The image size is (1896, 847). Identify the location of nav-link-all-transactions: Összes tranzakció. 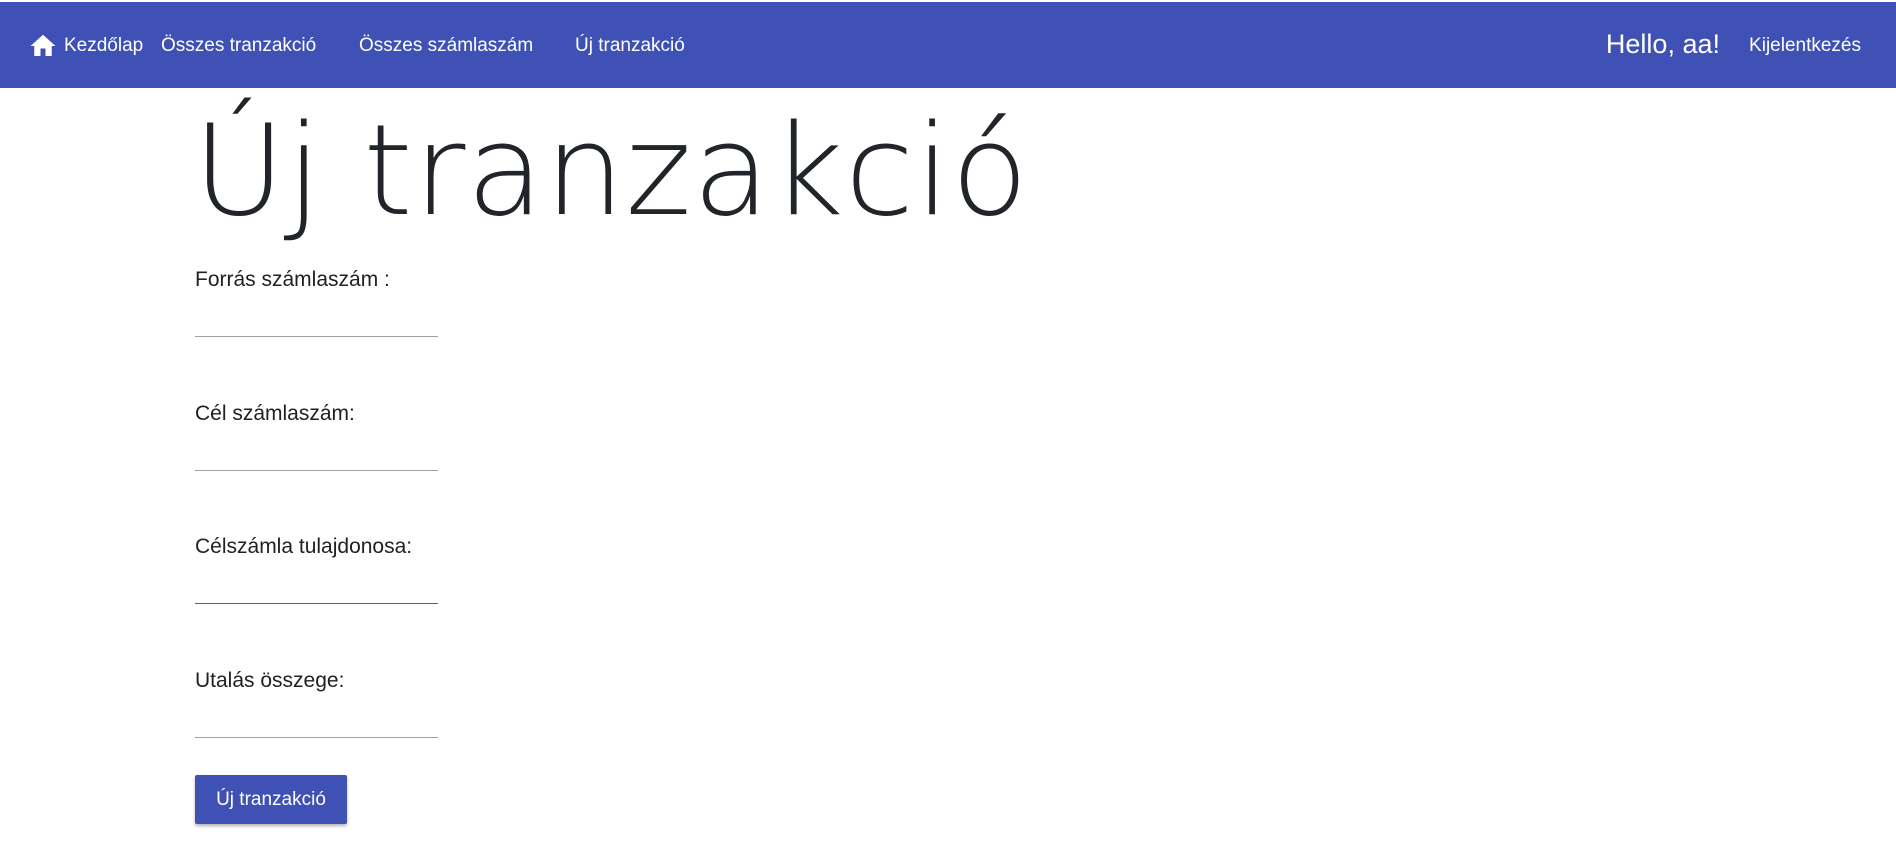
(238, 46).